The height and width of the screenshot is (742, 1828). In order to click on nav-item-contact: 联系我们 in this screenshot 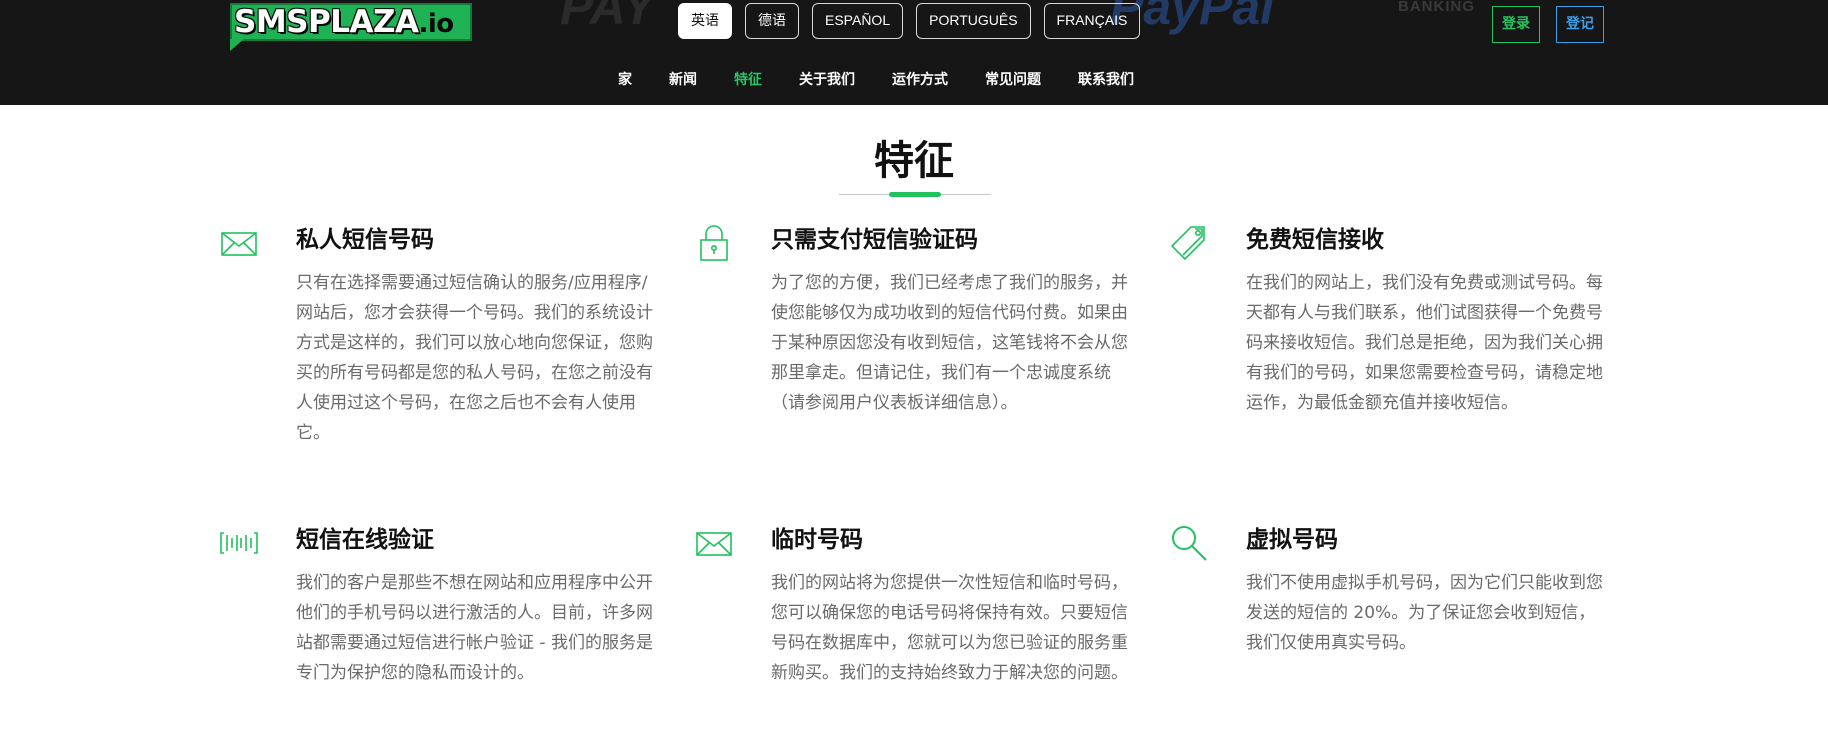, I will do `click(1106, 79)`.